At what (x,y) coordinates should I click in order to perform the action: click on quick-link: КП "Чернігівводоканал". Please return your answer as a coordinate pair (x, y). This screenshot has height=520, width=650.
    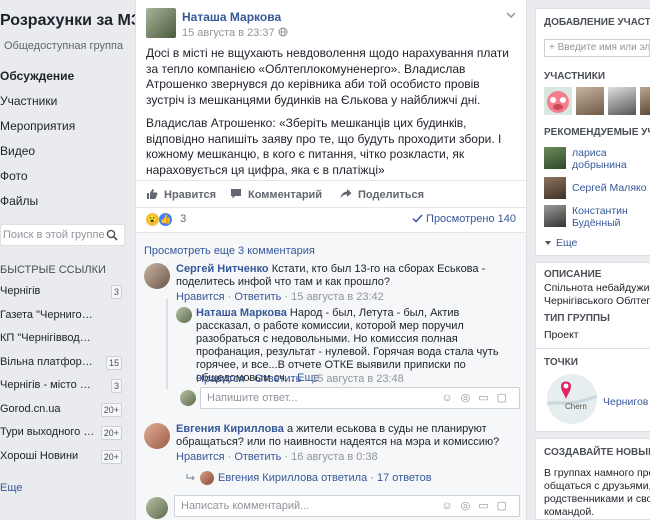
    Looking at the image, I should click on (63, 339).